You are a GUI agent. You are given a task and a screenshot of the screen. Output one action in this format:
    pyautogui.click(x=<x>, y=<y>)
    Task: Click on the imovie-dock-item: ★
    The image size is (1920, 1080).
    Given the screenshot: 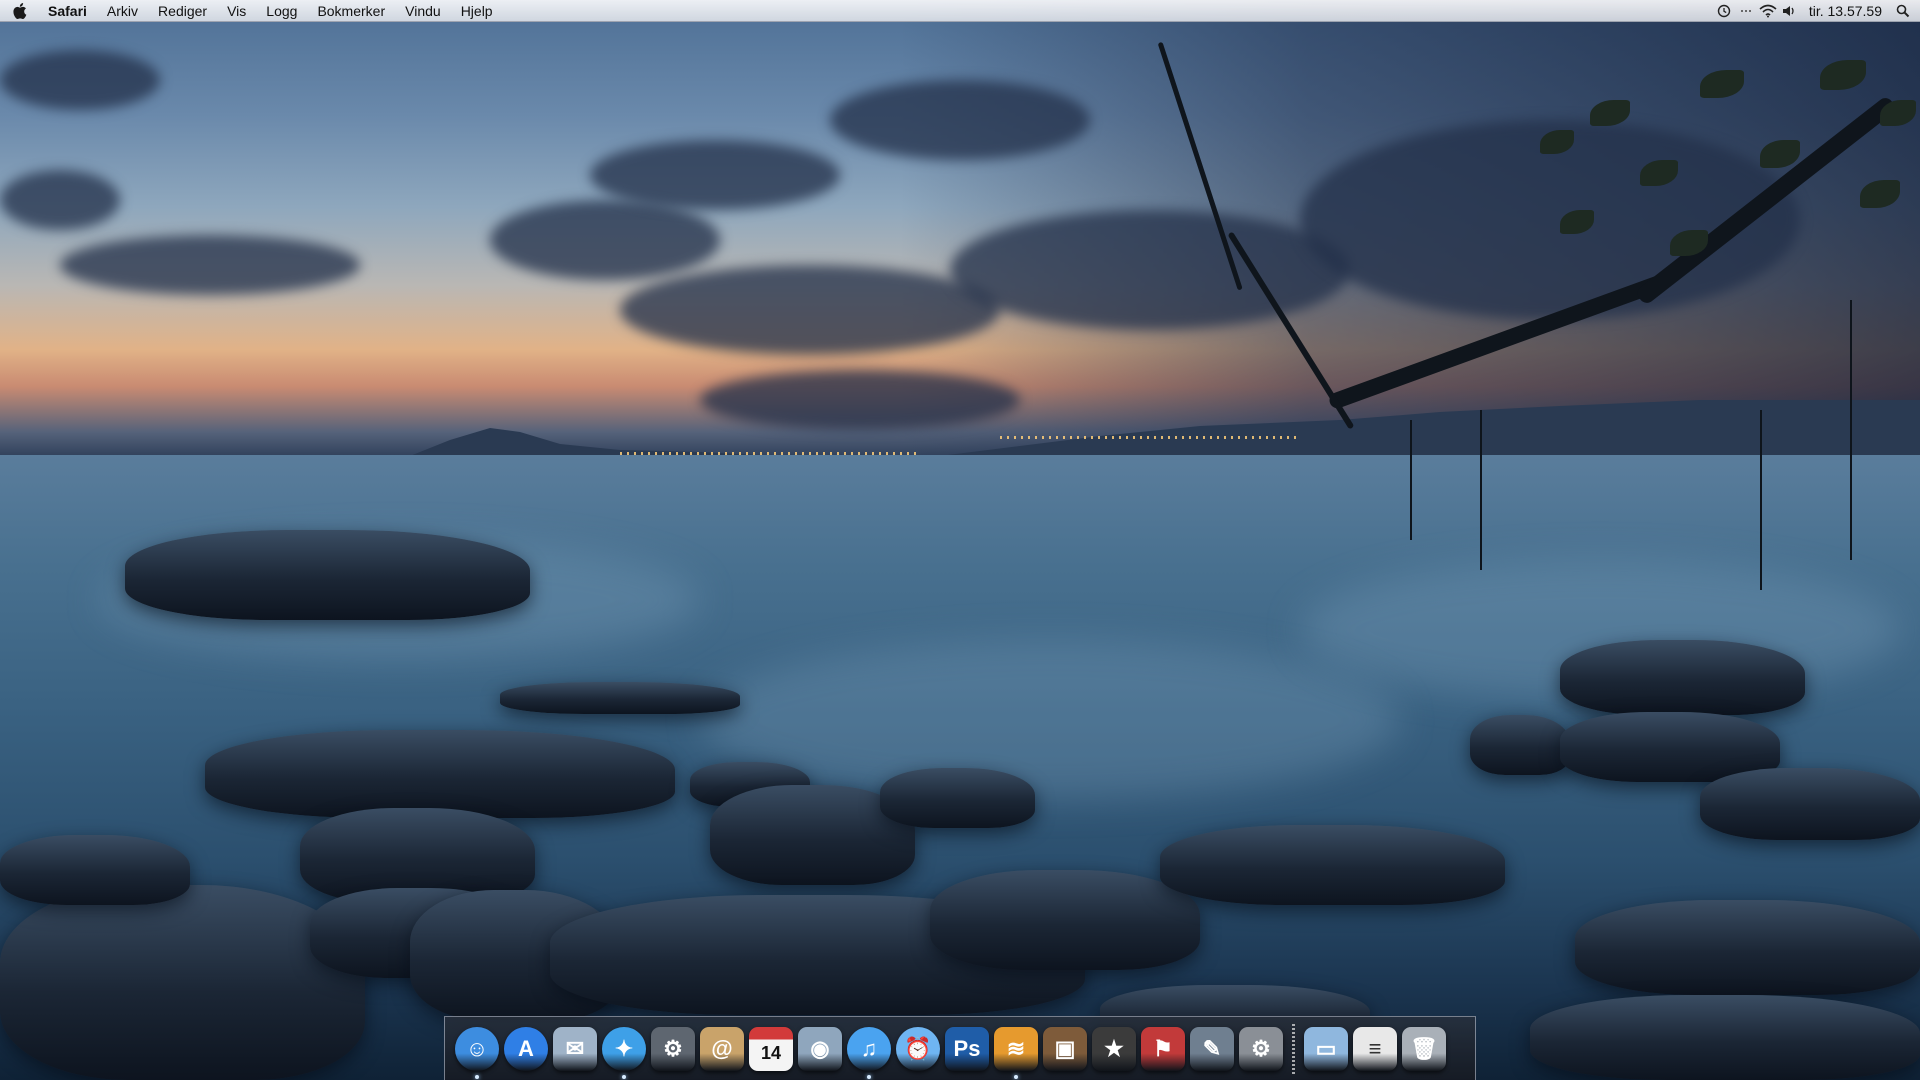 What is the action you would take?
    pyautogui.click(x=1114, y=1048)
    